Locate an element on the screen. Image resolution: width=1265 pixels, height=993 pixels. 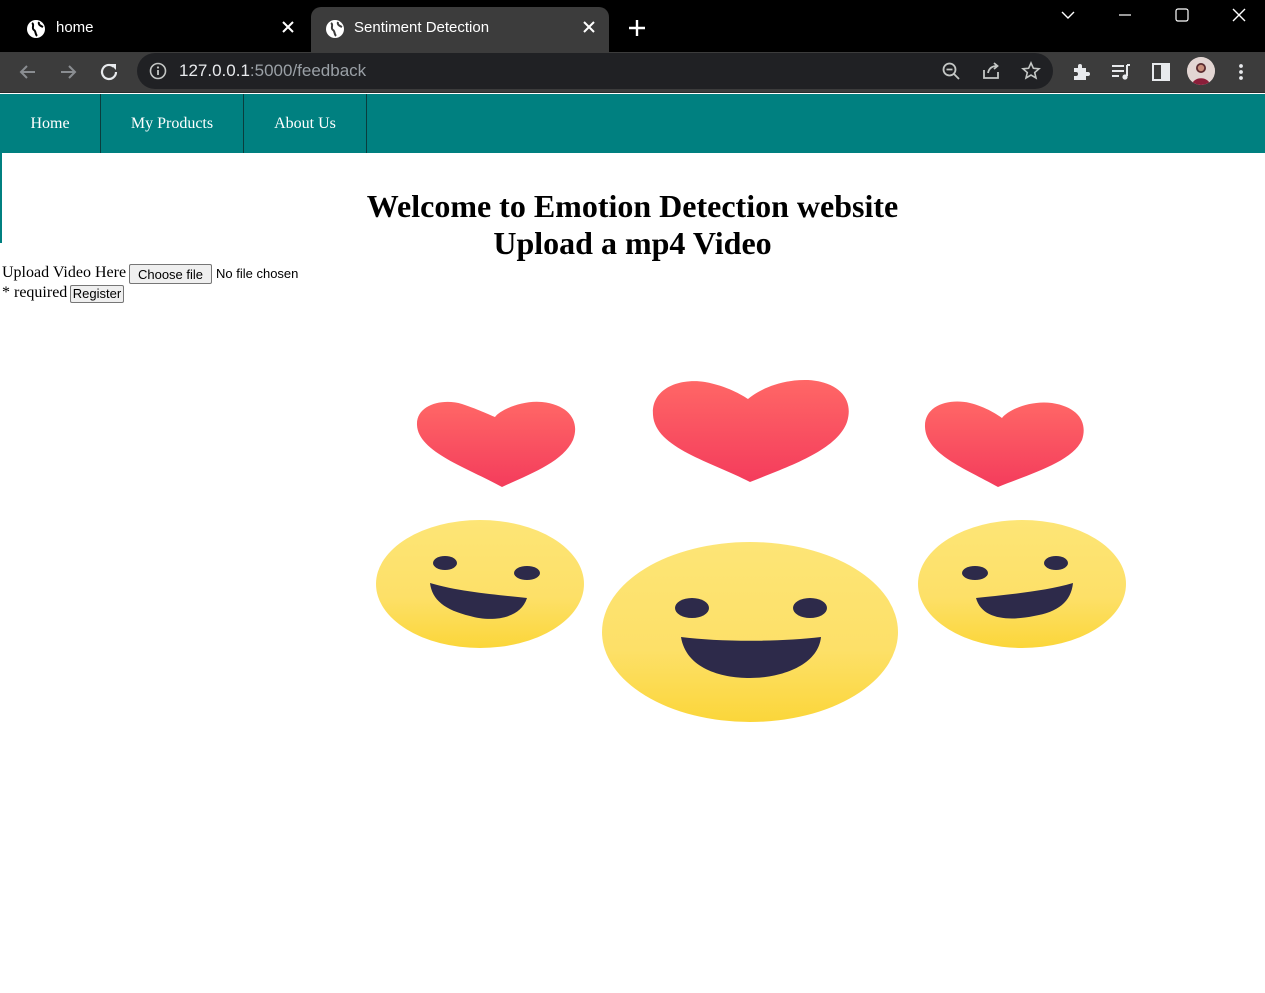
tab-title: Sentiment Detection is located at coordinates (422, 27).